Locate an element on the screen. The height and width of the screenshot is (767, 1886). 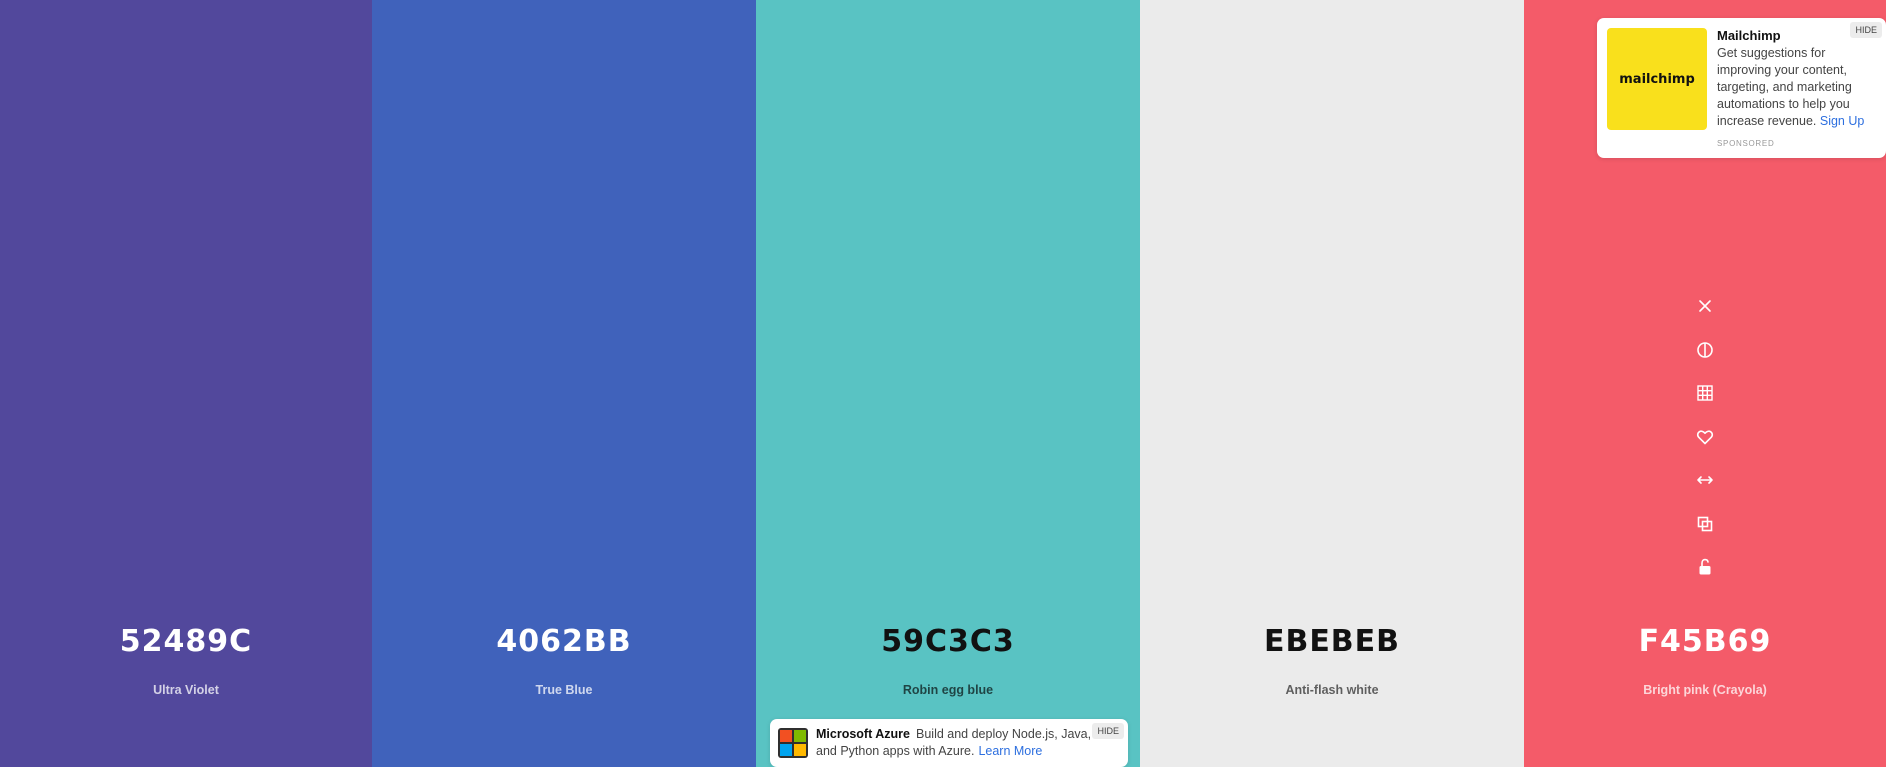
contrast-icon is located at coordinates (1705, 349).